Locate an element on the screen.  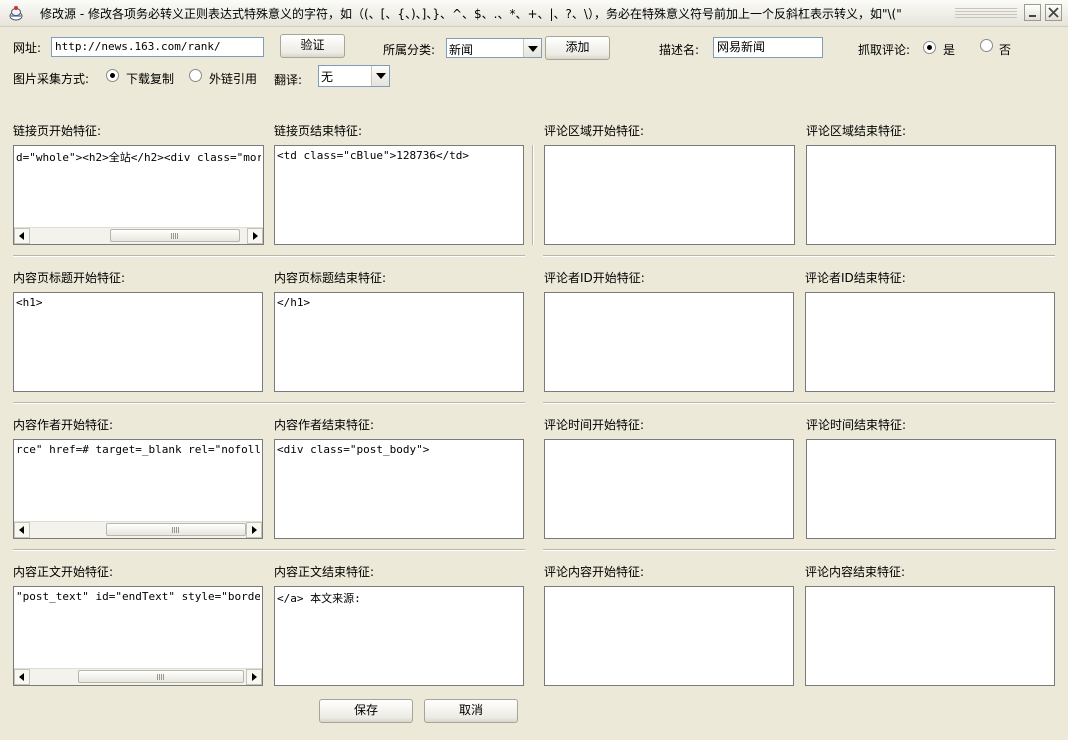
save-button: 保存 is located at coordinates (366, 711).